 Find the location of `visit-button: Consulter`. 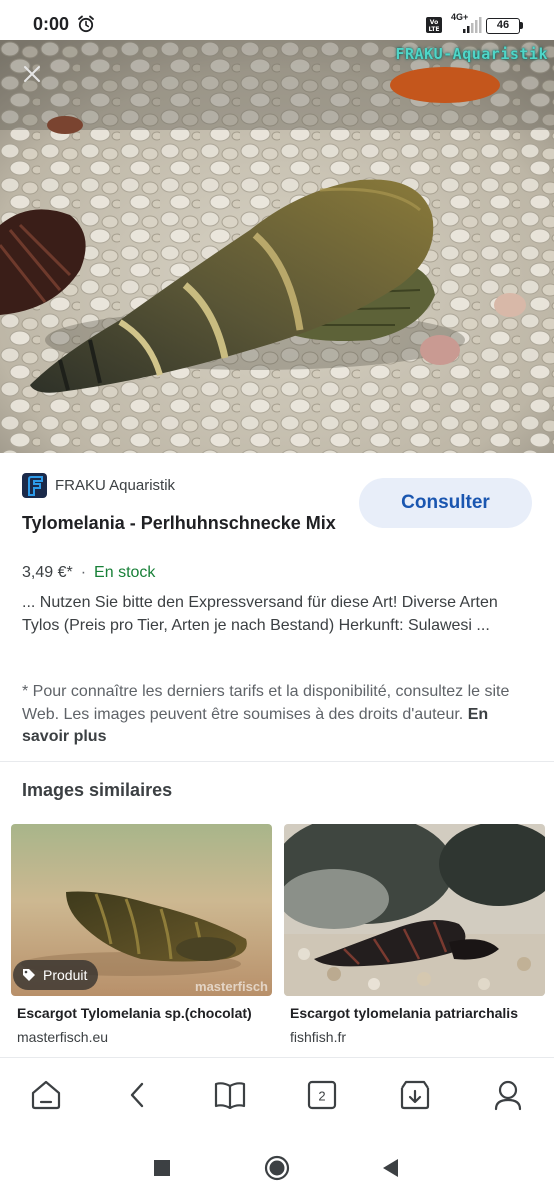

visit-button: Consulter is located at coordinates (445, 503).